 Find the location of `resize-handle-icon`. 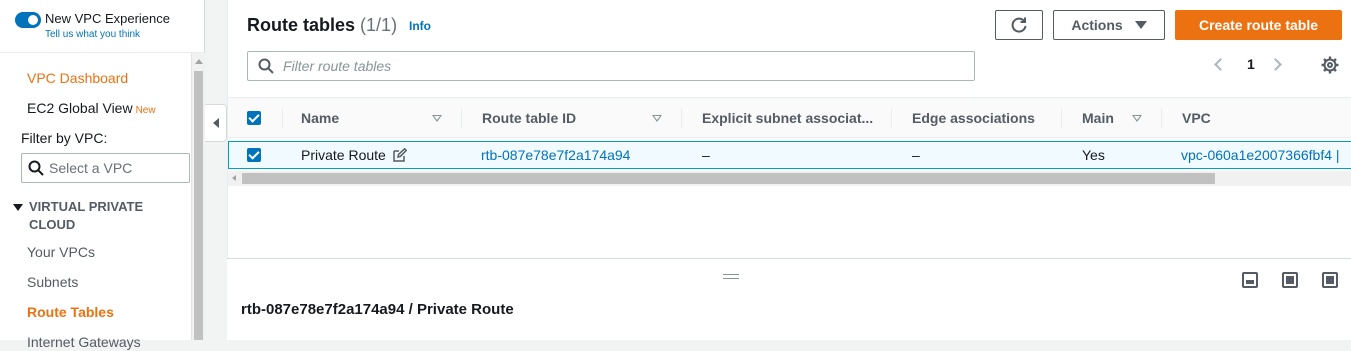

resize-handle-icon is located at coordinates (731, 276).